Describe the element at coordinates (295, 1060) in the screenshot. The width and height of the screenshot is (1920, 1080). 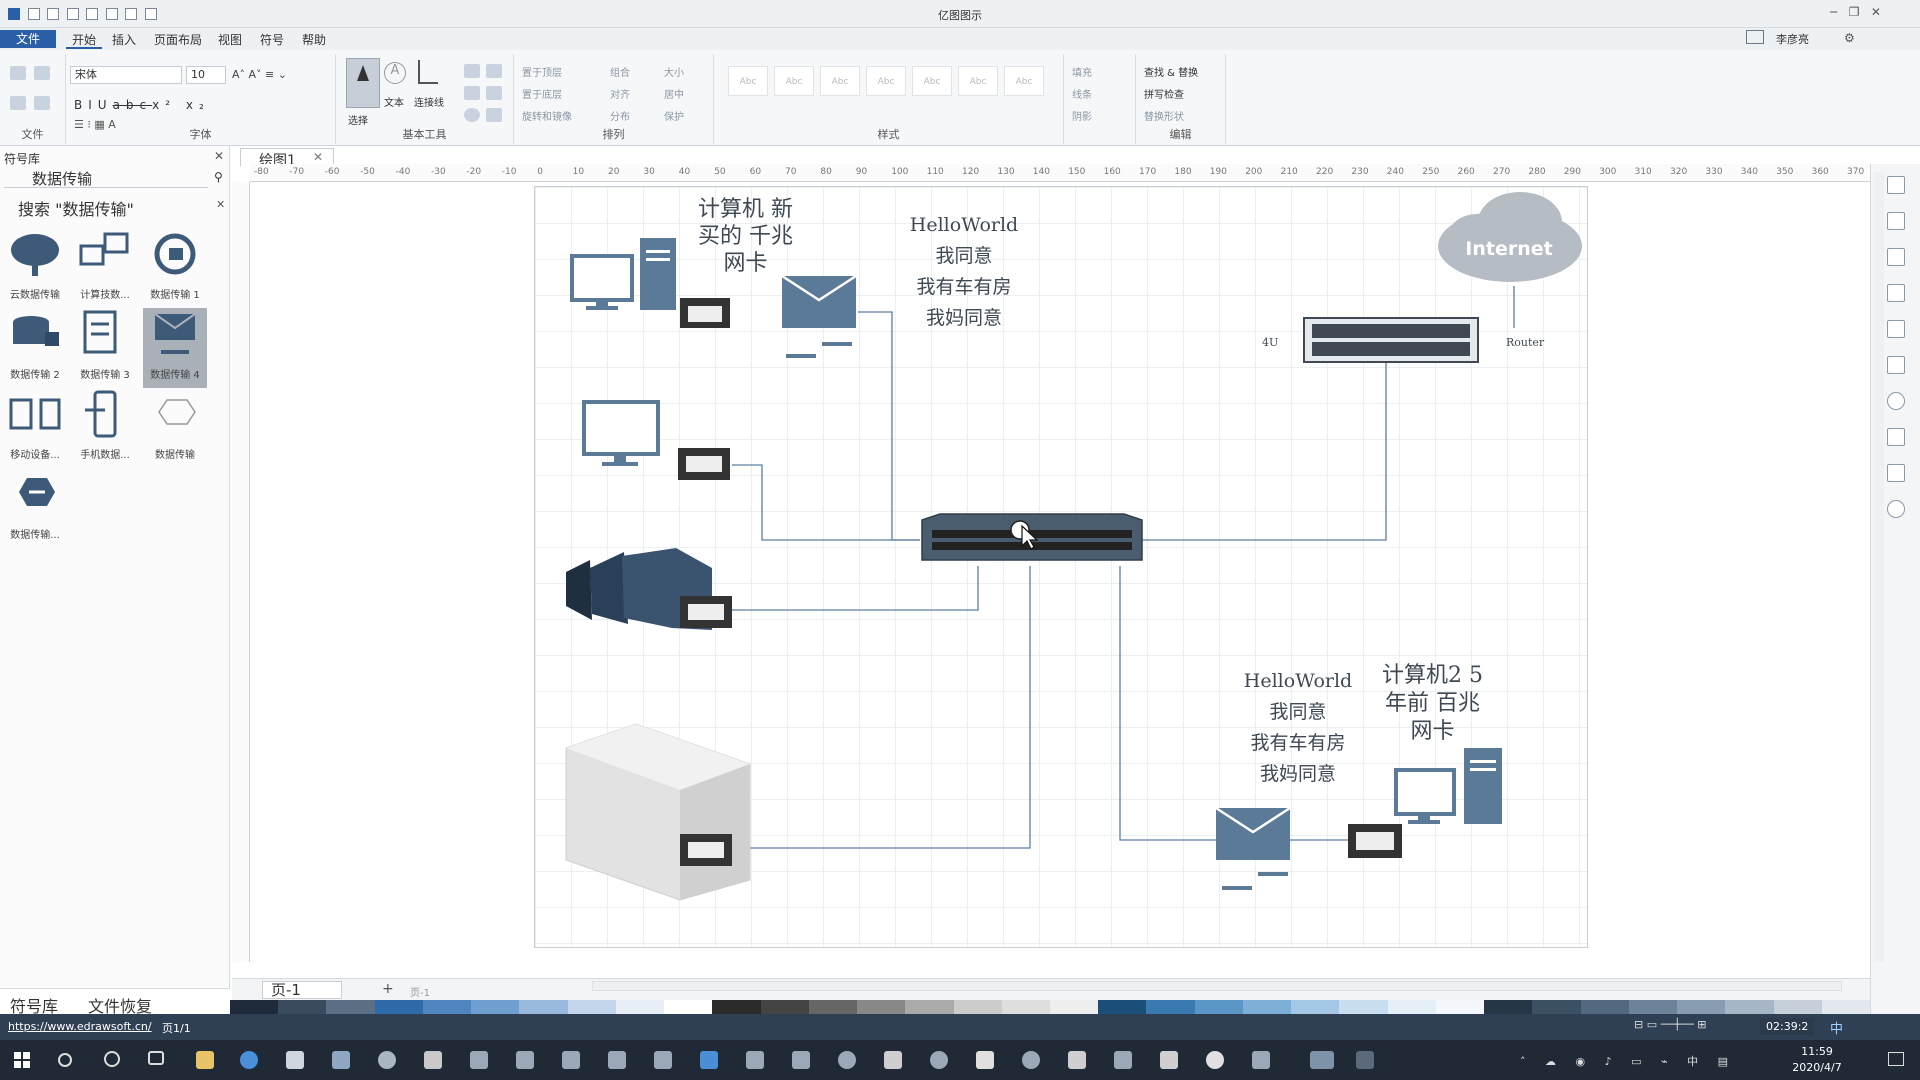
I see `store-icon` at that location.